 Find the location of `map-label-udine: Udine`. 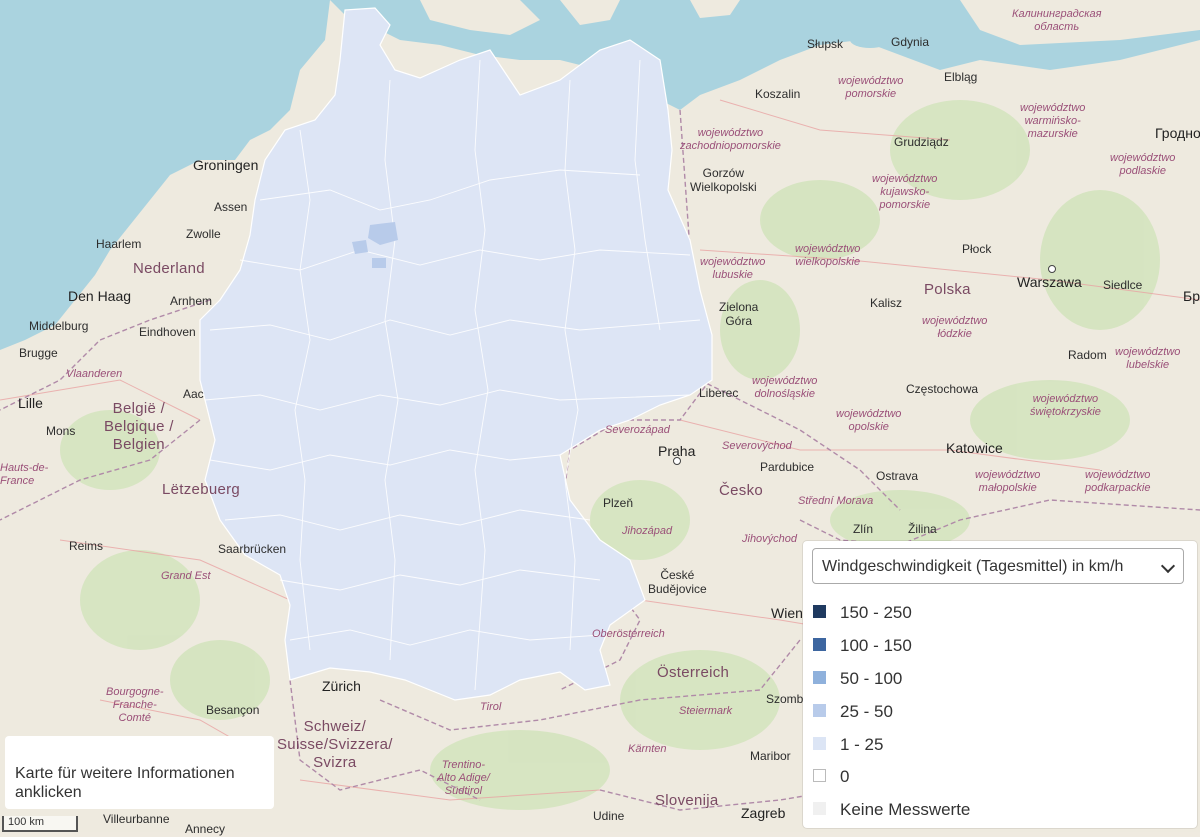

map-label-udine: Udine is located at coordinates (609, 816).